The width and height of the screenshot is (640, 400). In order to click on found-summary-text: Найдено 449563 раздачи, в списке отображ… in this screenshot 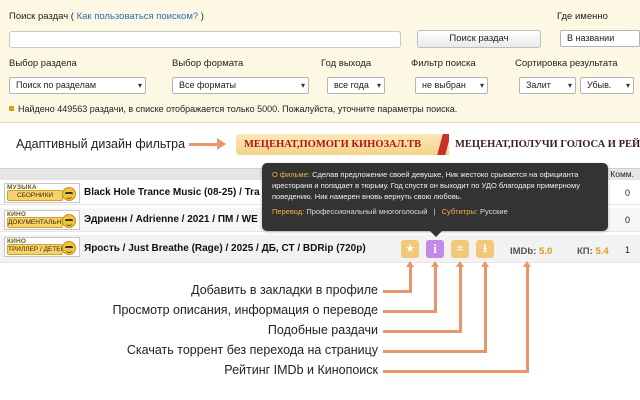, I will do `click(238, 109)`.